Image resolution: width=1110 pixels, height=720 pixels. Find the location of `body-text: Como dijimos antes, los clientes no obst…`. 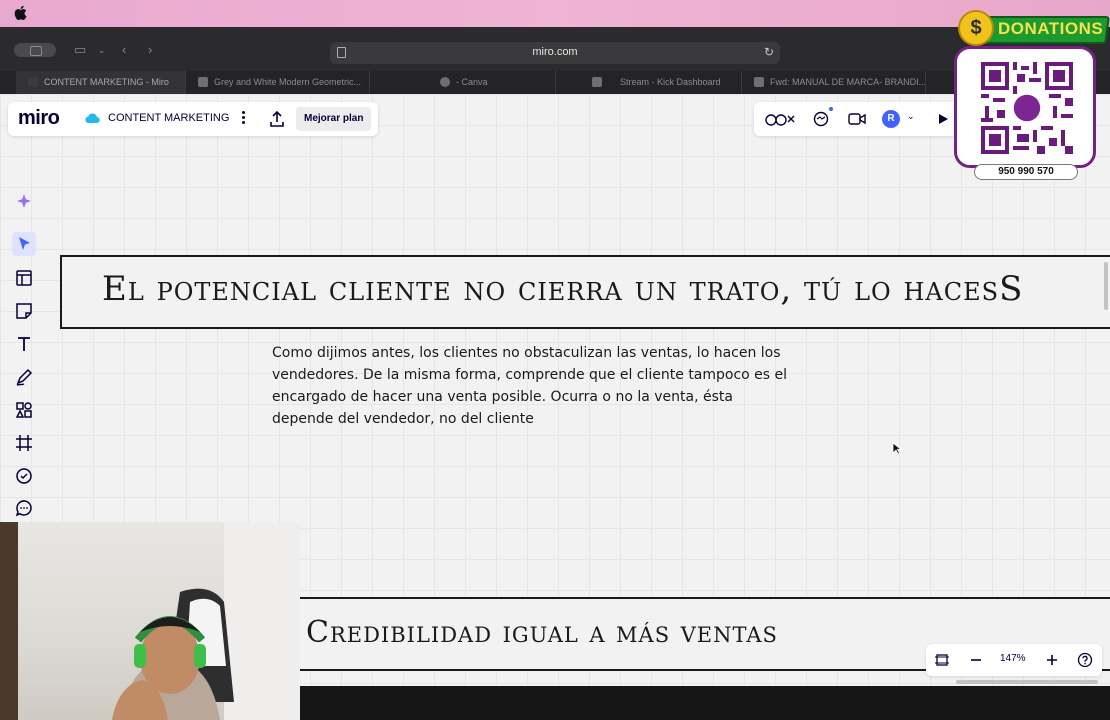

body-text: Como dijimos antes, los clientes no obst… is located at coordinates (532, 386).